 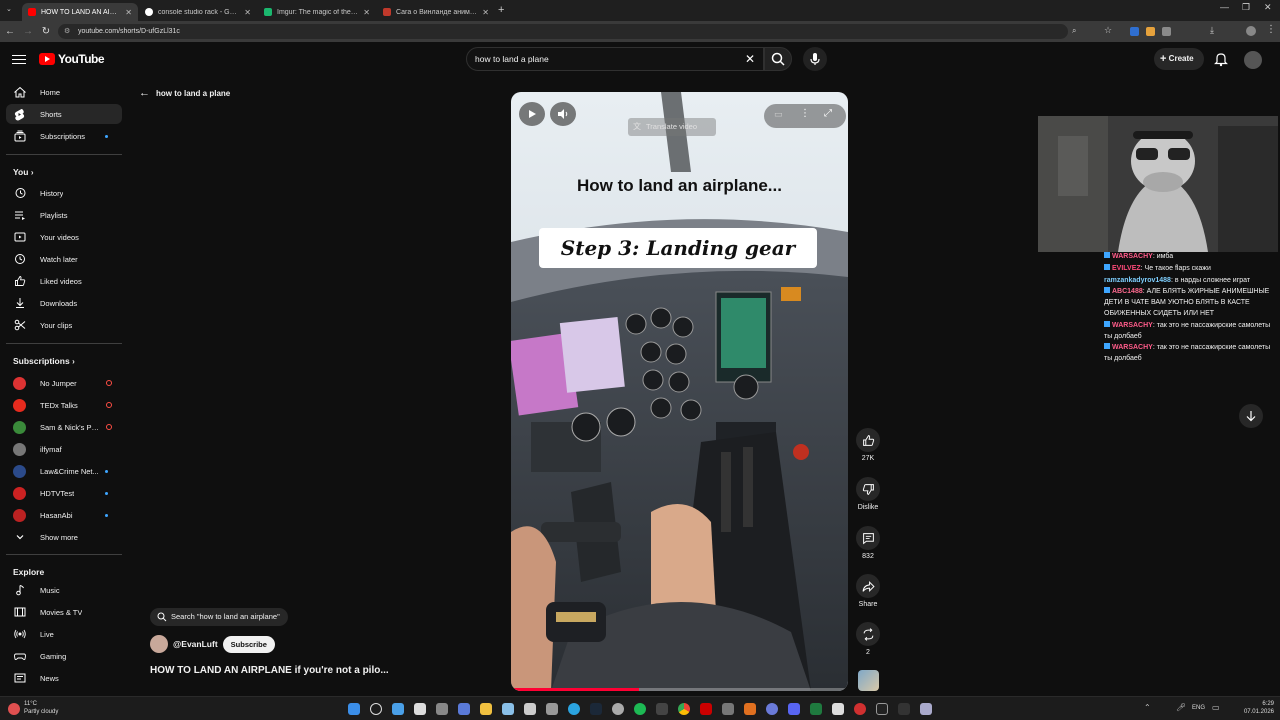 What do you see at coordinates (1074, 31) in the screenshot?
I see `zoom-icon: ⌕` at bounding box center [1074, 31].